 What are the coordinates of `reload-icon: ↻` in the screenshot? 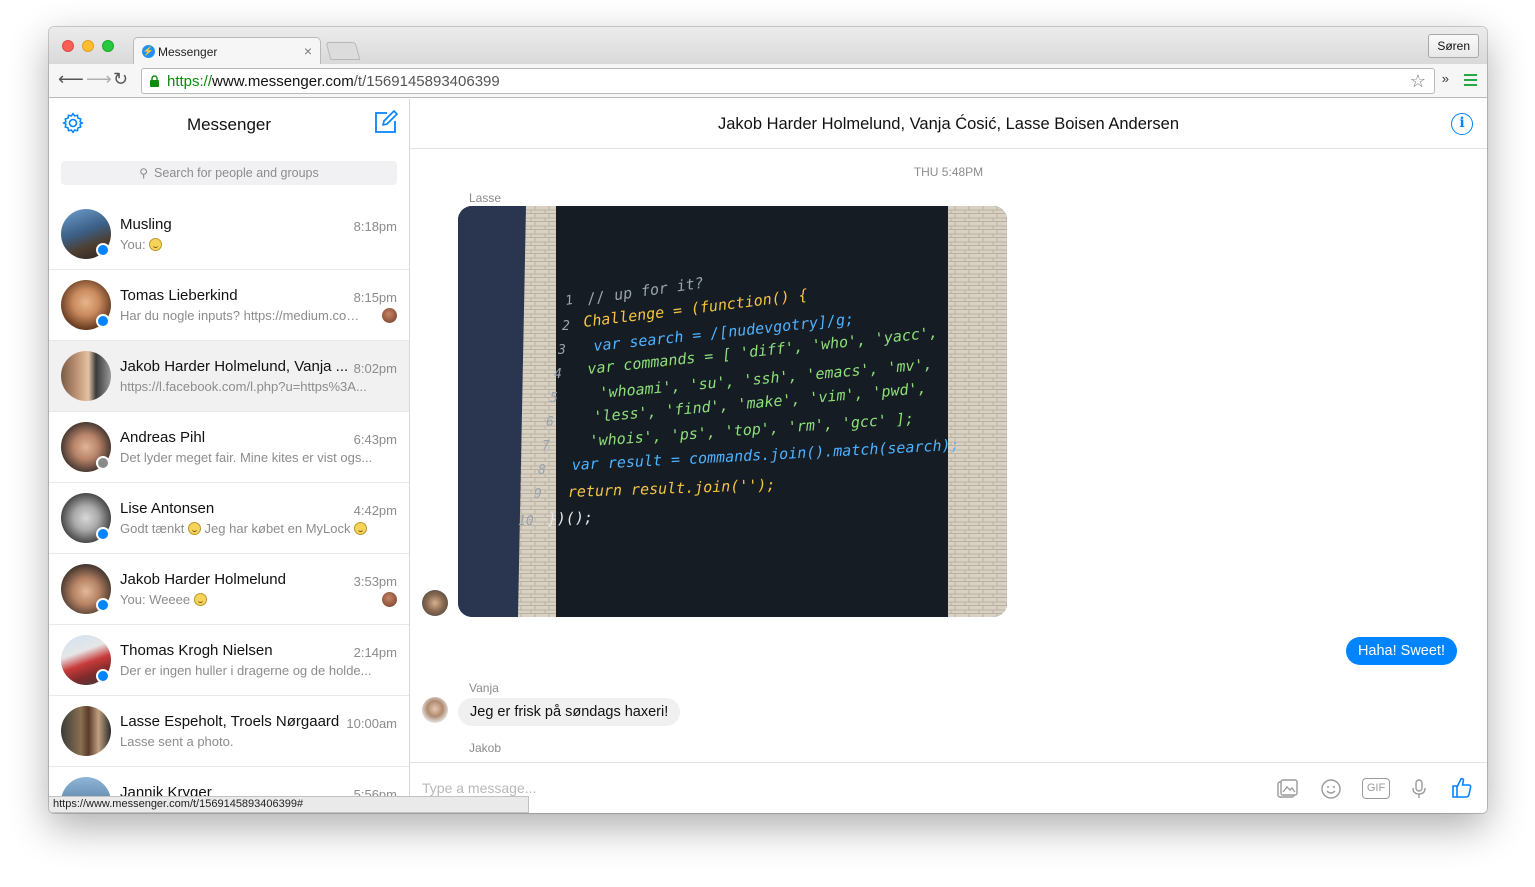 It's located at (120, 79).